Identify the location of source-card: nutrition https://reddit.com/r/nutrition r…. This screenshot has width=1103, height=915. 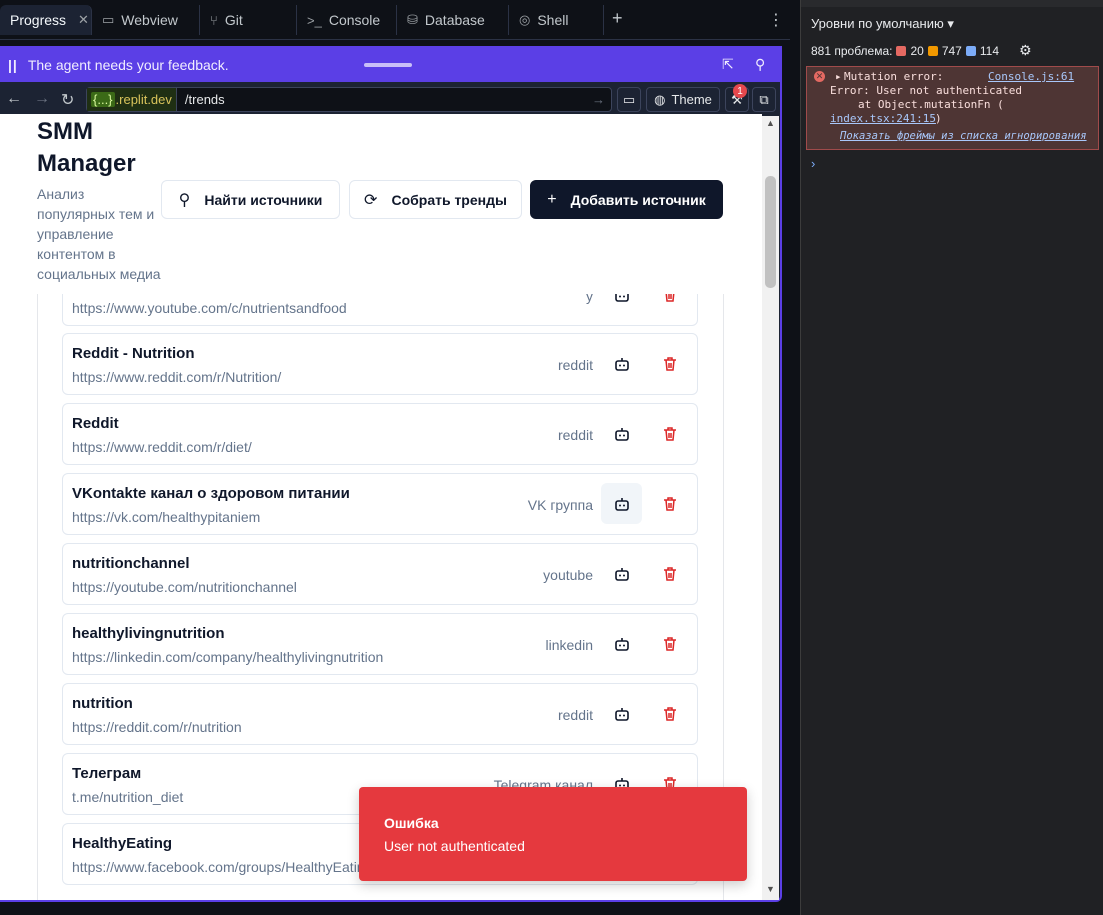
(380, 714).